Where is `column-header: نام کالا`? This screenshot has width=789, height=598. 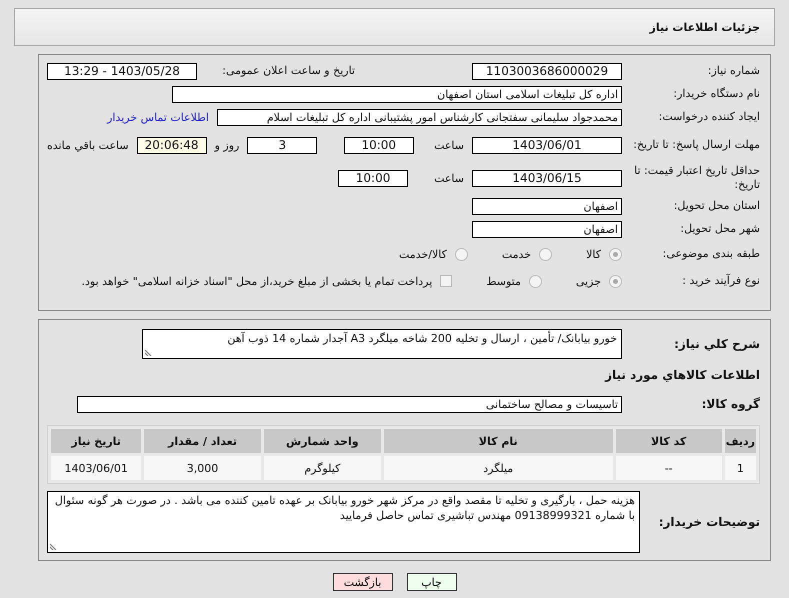 column-header: نام کالا is located at coordinates (498, 441).